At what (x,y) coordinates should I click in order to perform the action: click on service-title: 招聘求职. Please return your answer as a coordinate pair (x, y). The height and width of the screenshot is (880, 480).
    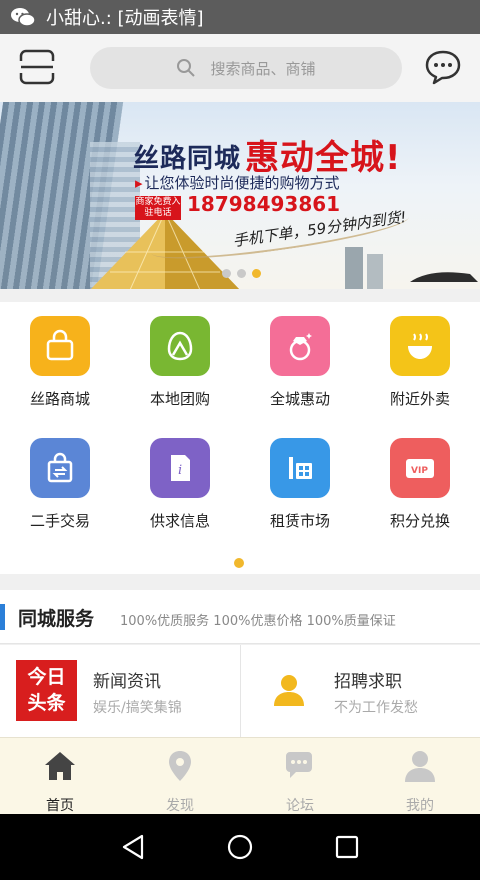
    Looking at the image, I should click on (368, 682).